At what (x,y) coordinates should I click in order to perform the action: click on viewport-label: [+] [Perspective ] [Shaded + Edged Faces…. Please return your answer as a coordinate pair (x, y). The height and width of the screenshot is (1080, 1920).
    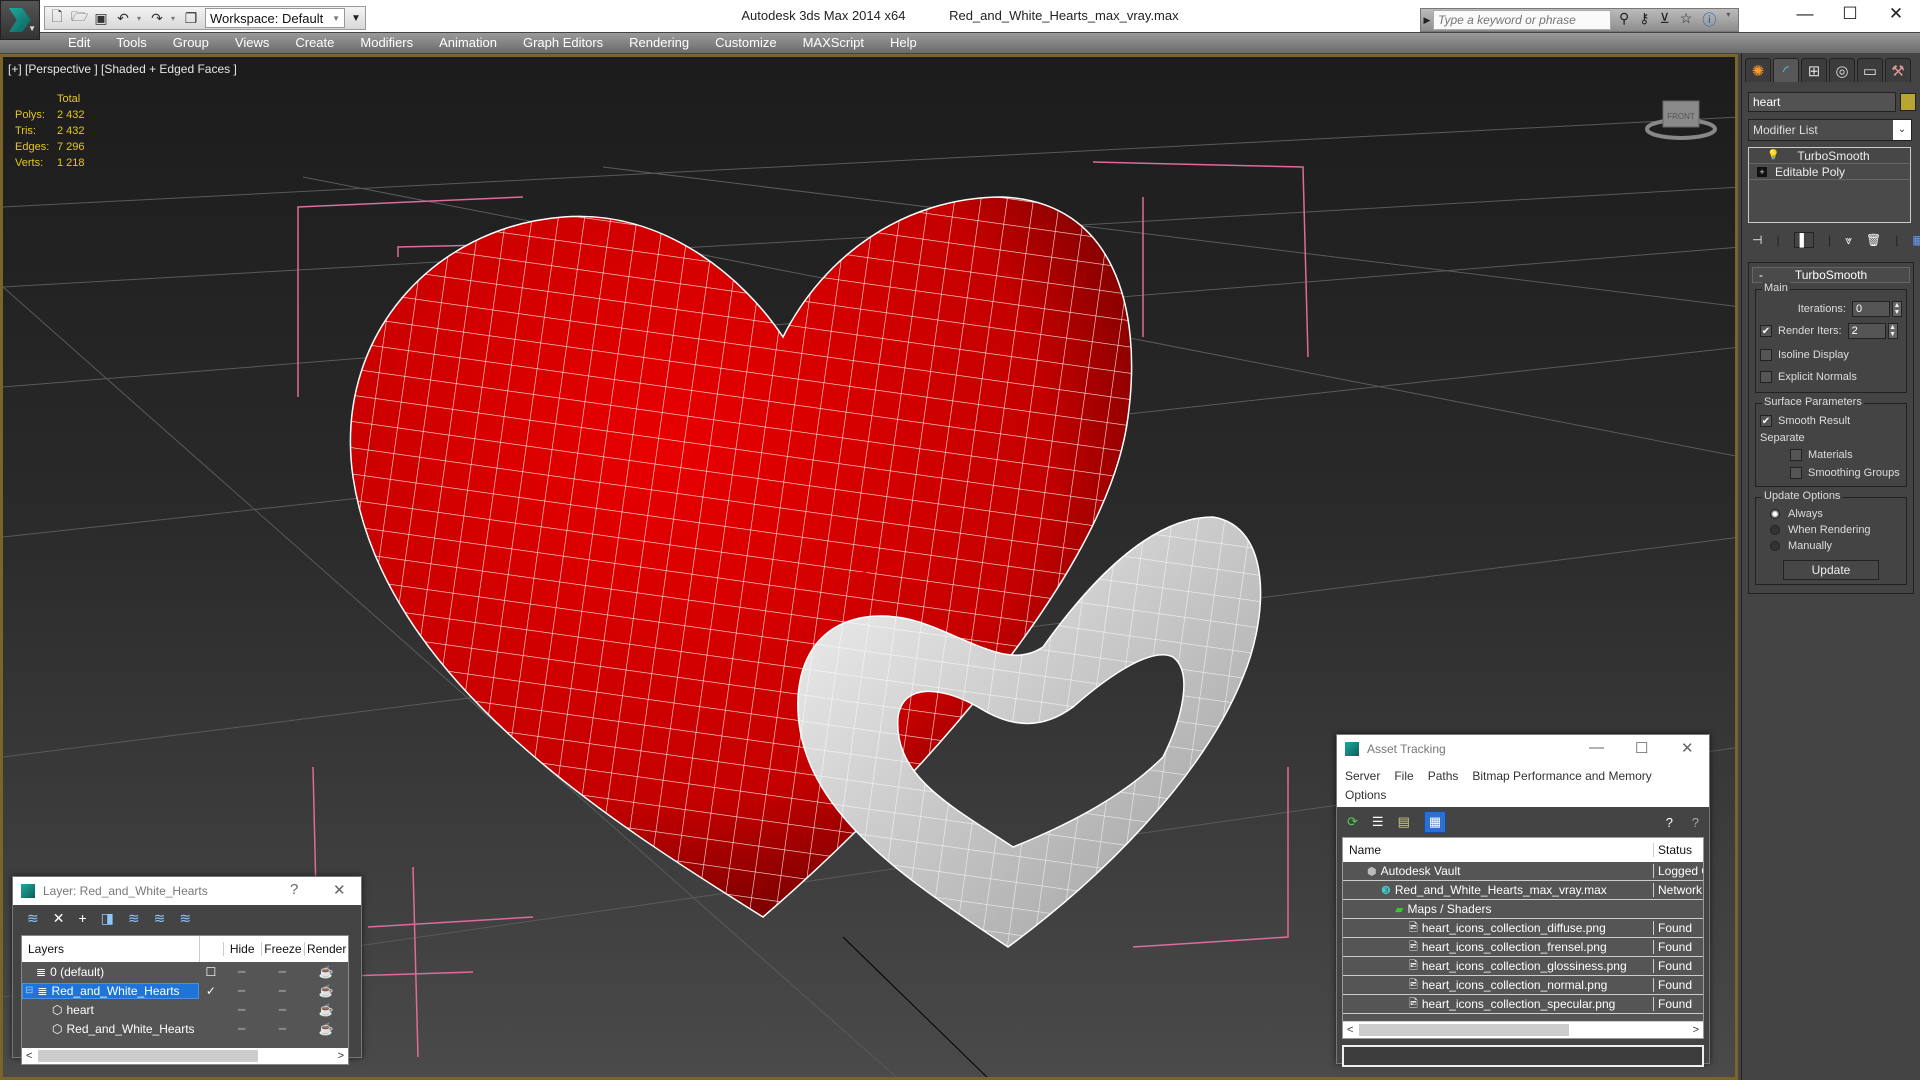
    Looking at the image, I should click on (122, 69).